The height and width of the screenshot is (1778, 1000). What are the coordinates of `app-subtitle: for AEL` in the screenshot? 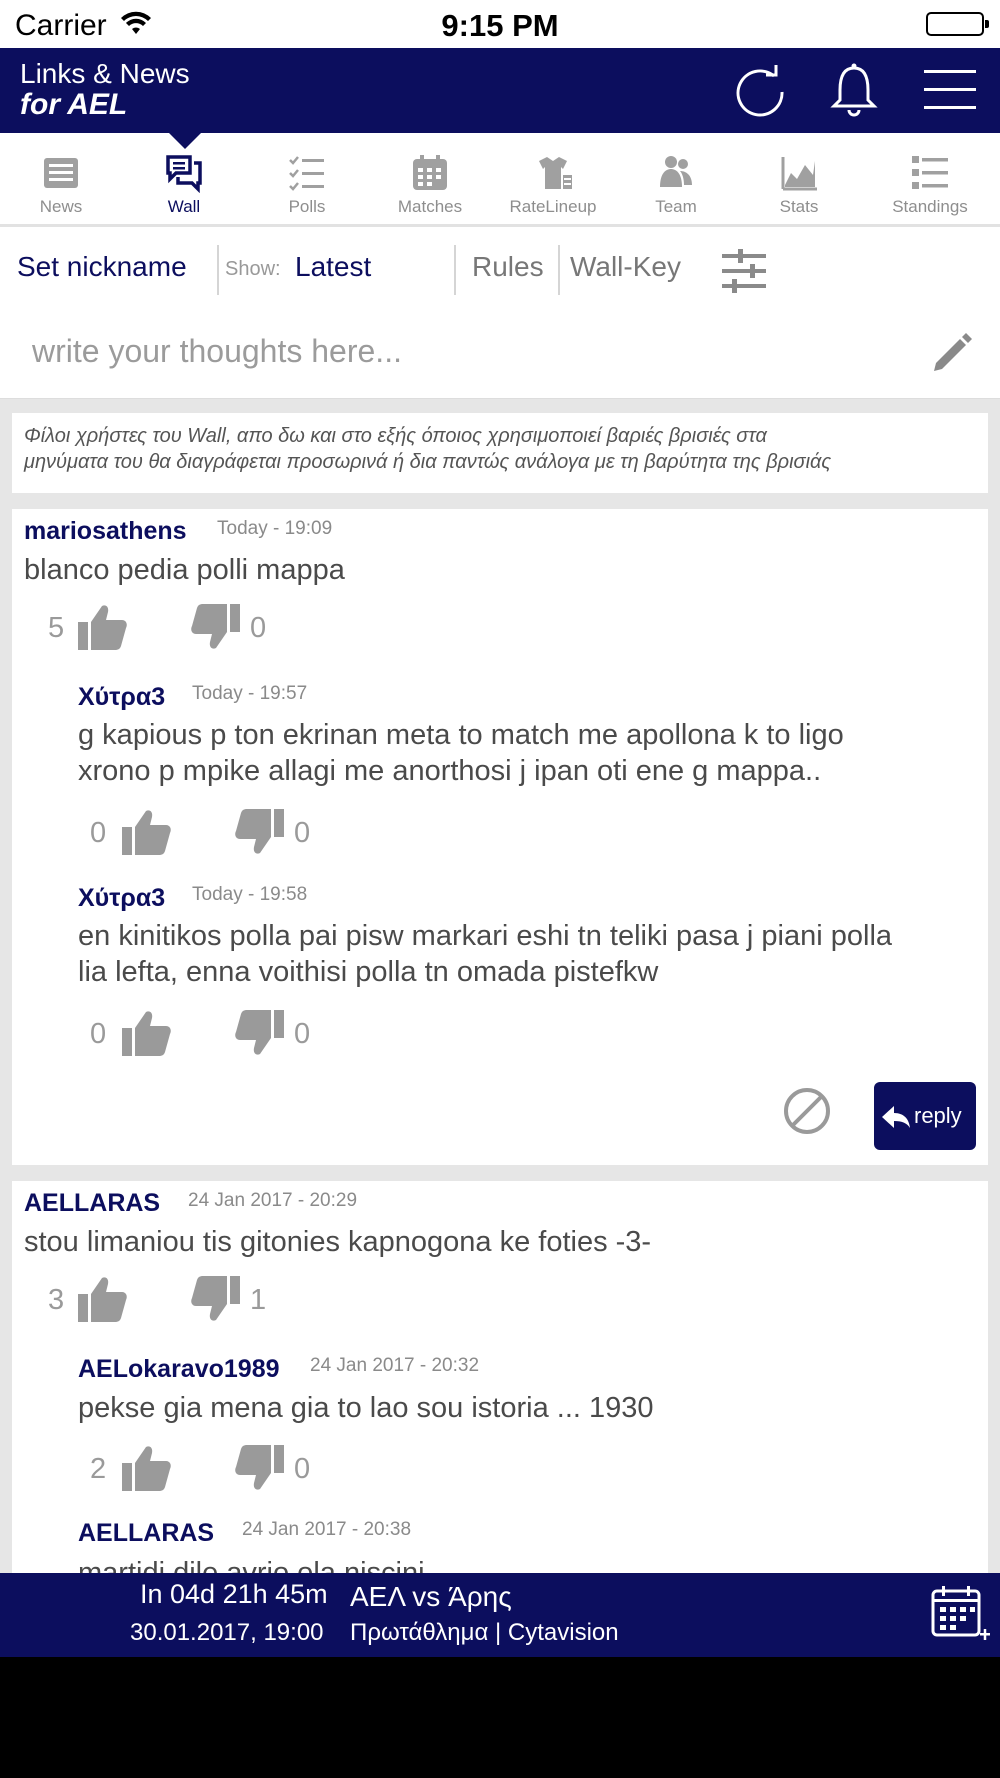 It's located at (74, 104).